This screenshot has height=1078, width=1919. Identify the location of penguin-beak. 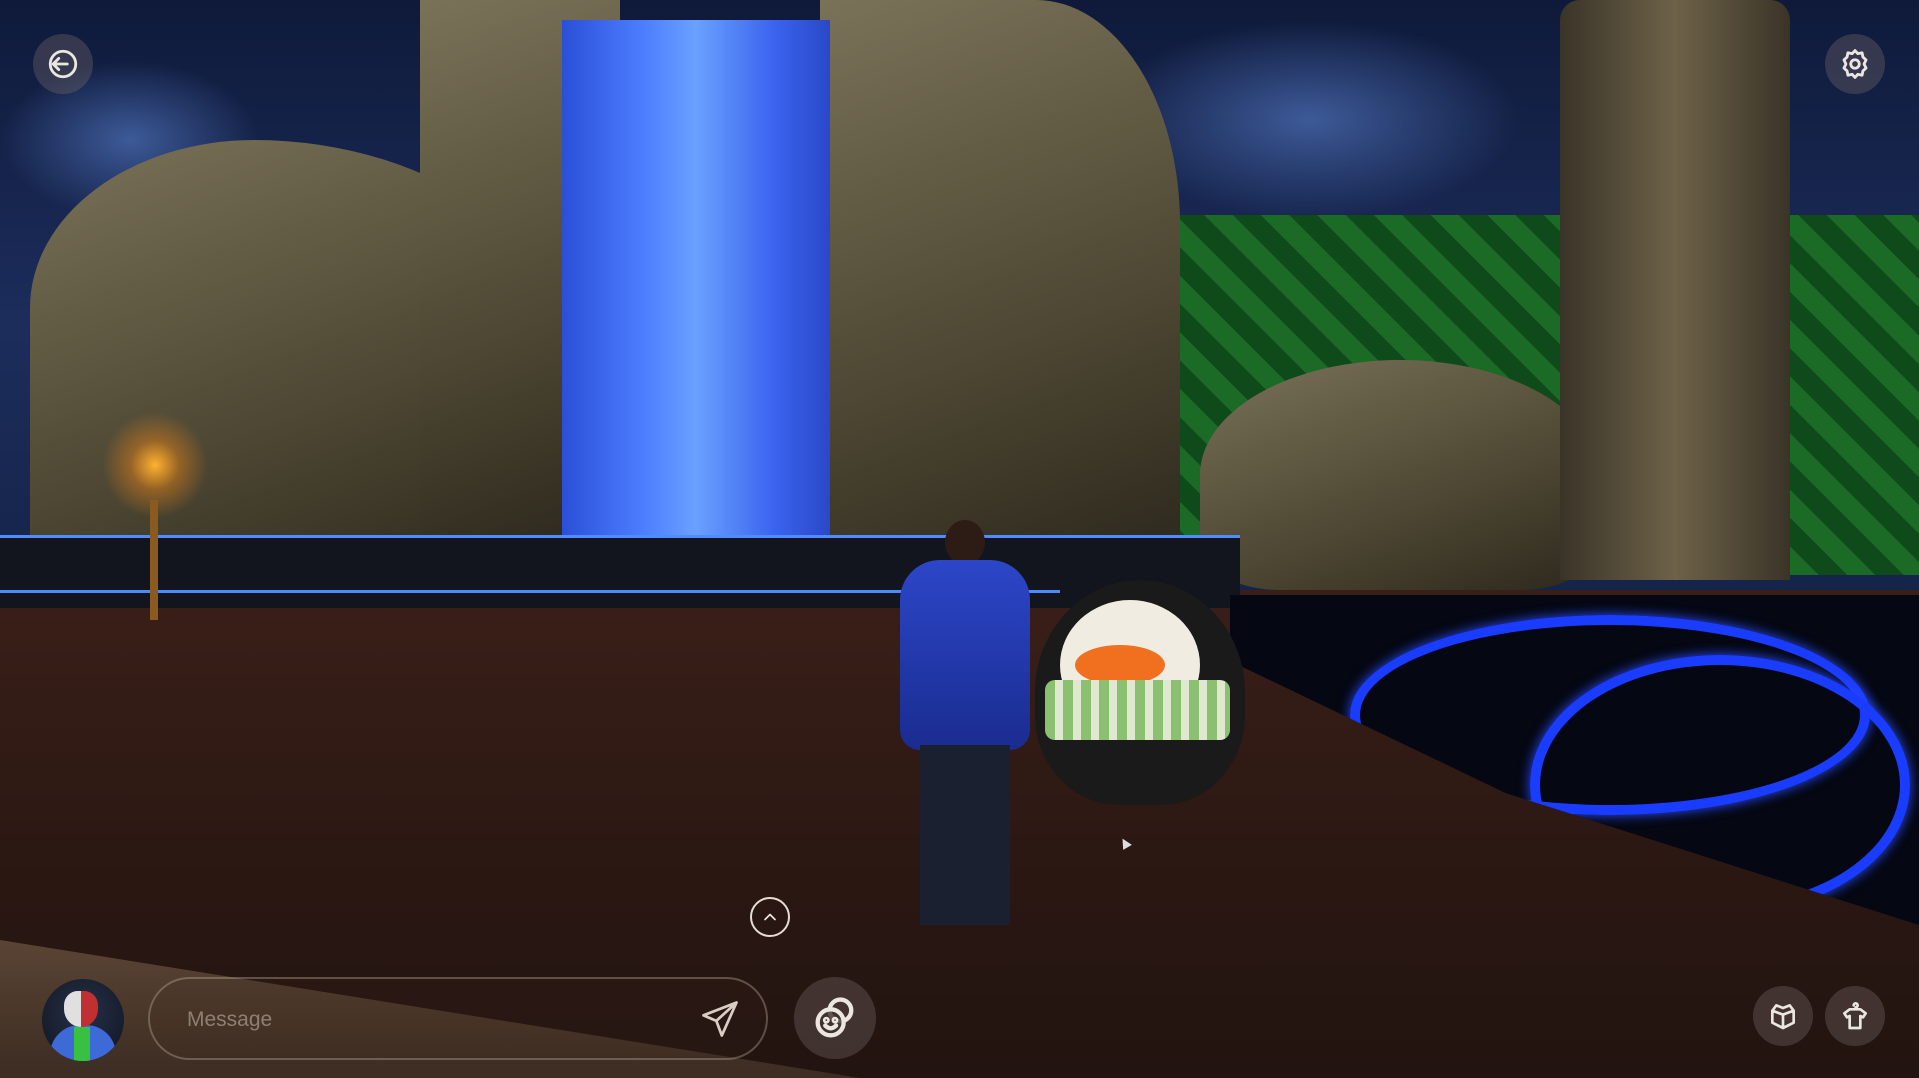
(1120, 665).